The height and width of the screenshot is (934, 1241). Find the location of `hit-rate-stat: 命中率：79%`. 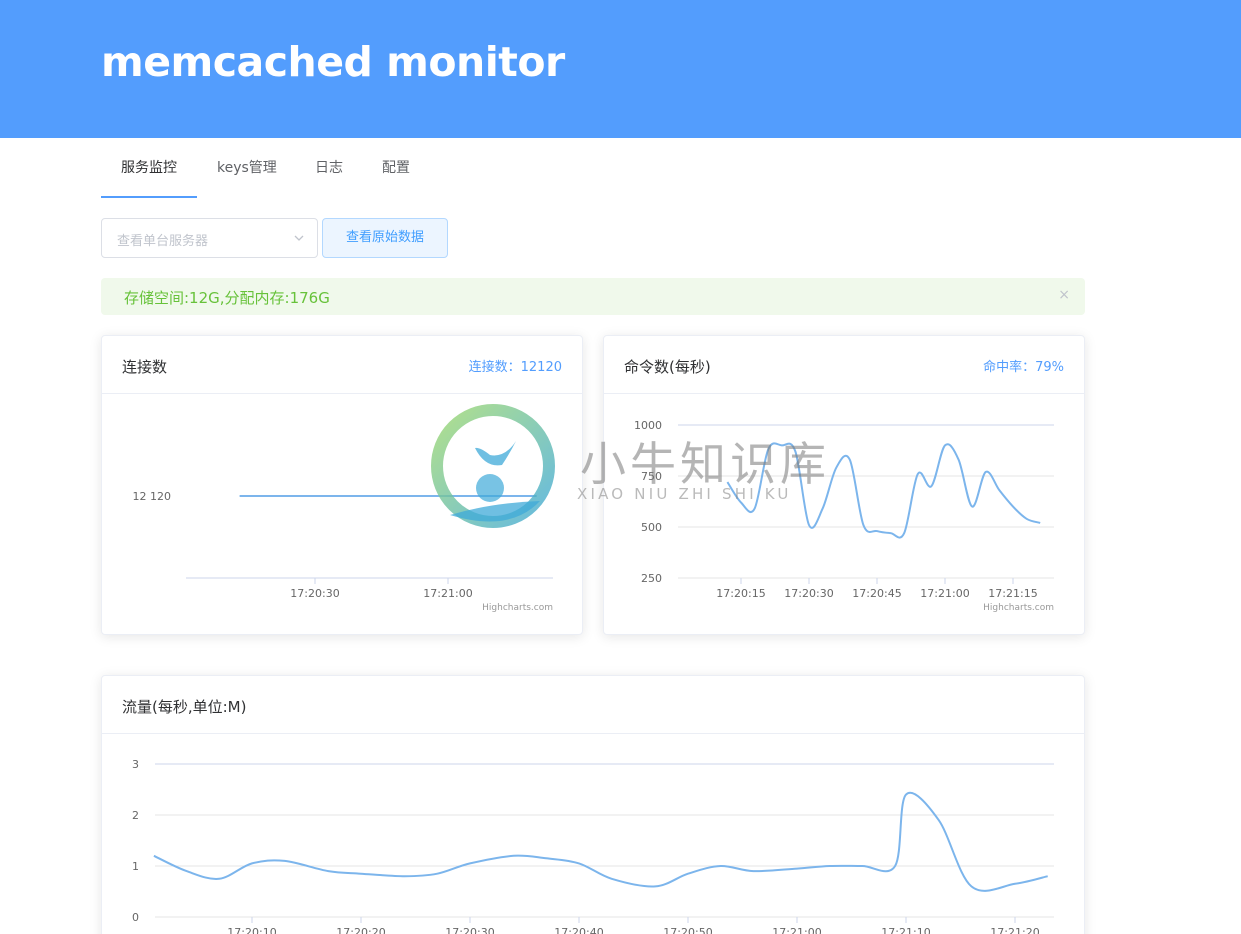

hit-rate-stat: 命中率：79% is located at coordinates (1023, 367).